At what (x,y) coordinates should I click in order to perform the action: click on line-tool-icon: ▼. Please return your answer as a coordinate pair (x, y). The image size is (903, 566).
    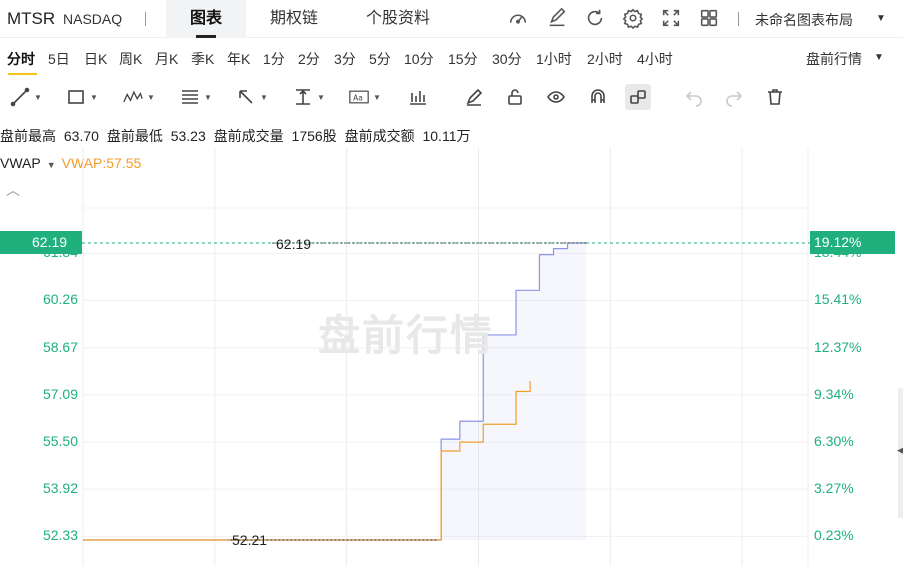
    Looking at the image, I should click on (26, 97).